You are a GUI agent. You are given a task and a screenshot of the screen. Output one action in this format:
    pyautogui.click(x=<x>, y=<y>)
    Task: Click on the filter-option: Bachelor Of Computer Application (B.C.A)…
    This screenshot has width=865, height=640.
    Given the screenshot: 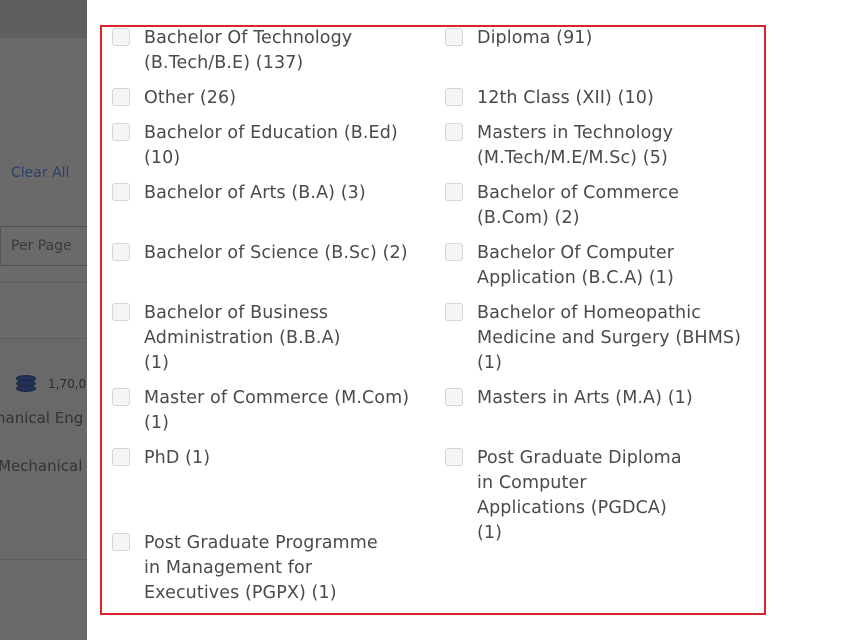 What is the action you would take?
    pyautogui.click(x=570, y=266)
    